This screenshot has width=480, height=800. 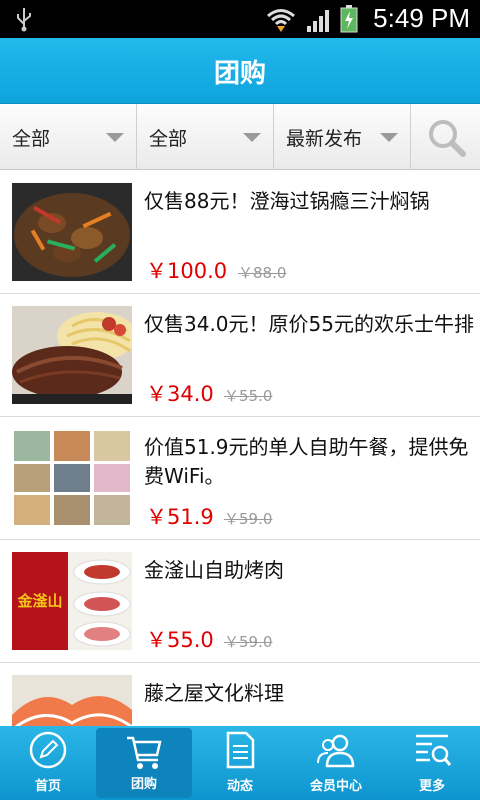 I want to click on tab-groupbuy-label: 团购, so click(x=143, y=784).